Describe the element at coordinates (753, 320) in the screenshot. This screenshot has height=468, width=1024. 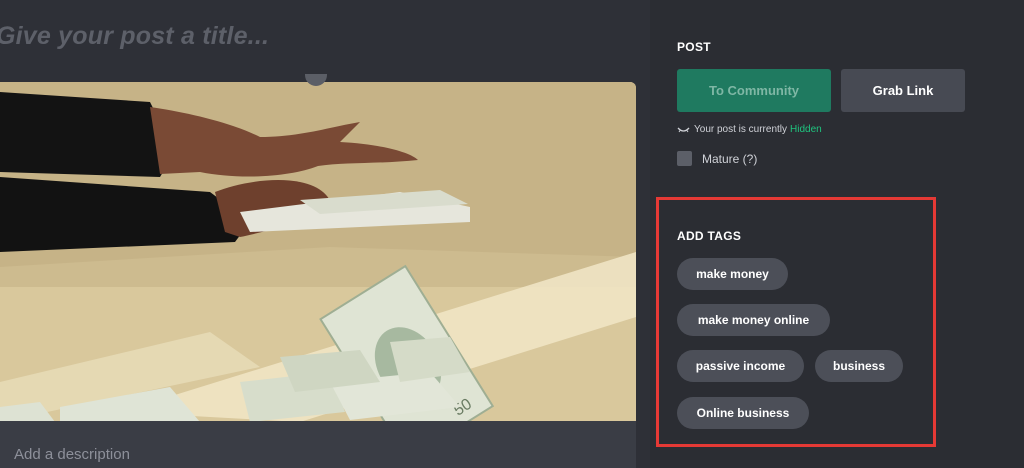
I see `tag-make-money-online: make money online` at that location.